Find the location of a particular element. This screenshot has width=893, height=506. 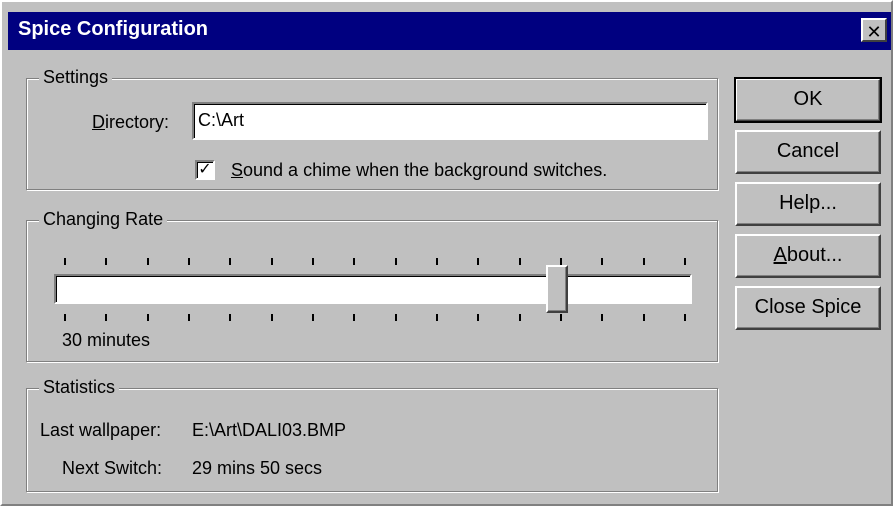

changing-rate-group-label: Changing Rate is located at coordinates (103, 219).